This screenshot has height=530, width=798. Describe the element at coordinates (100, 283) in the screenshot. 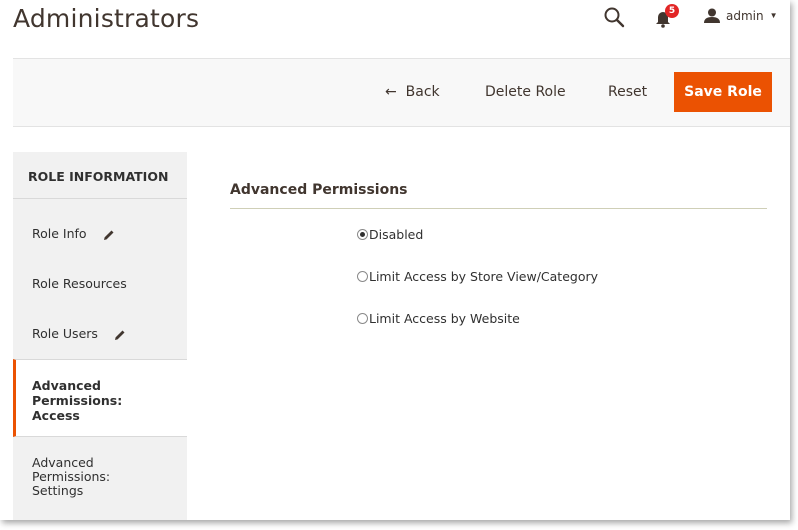

I see `tab-role-resources: Role Resources` at that location.